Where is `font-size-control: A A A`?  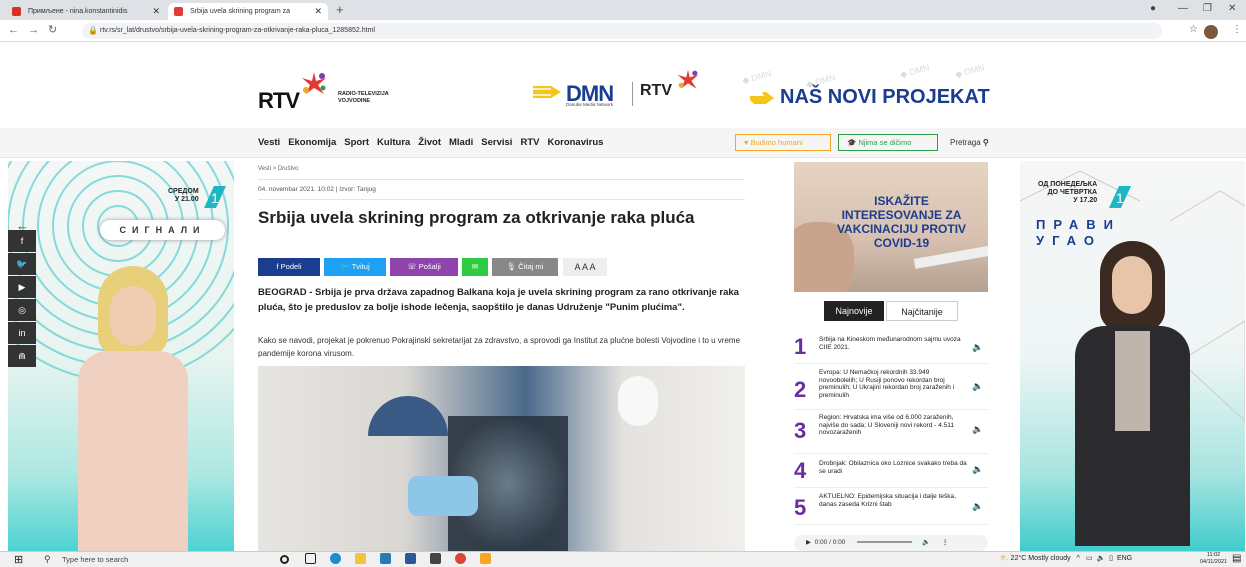
font-size-control: A A A is located at coordinates (585, 267).